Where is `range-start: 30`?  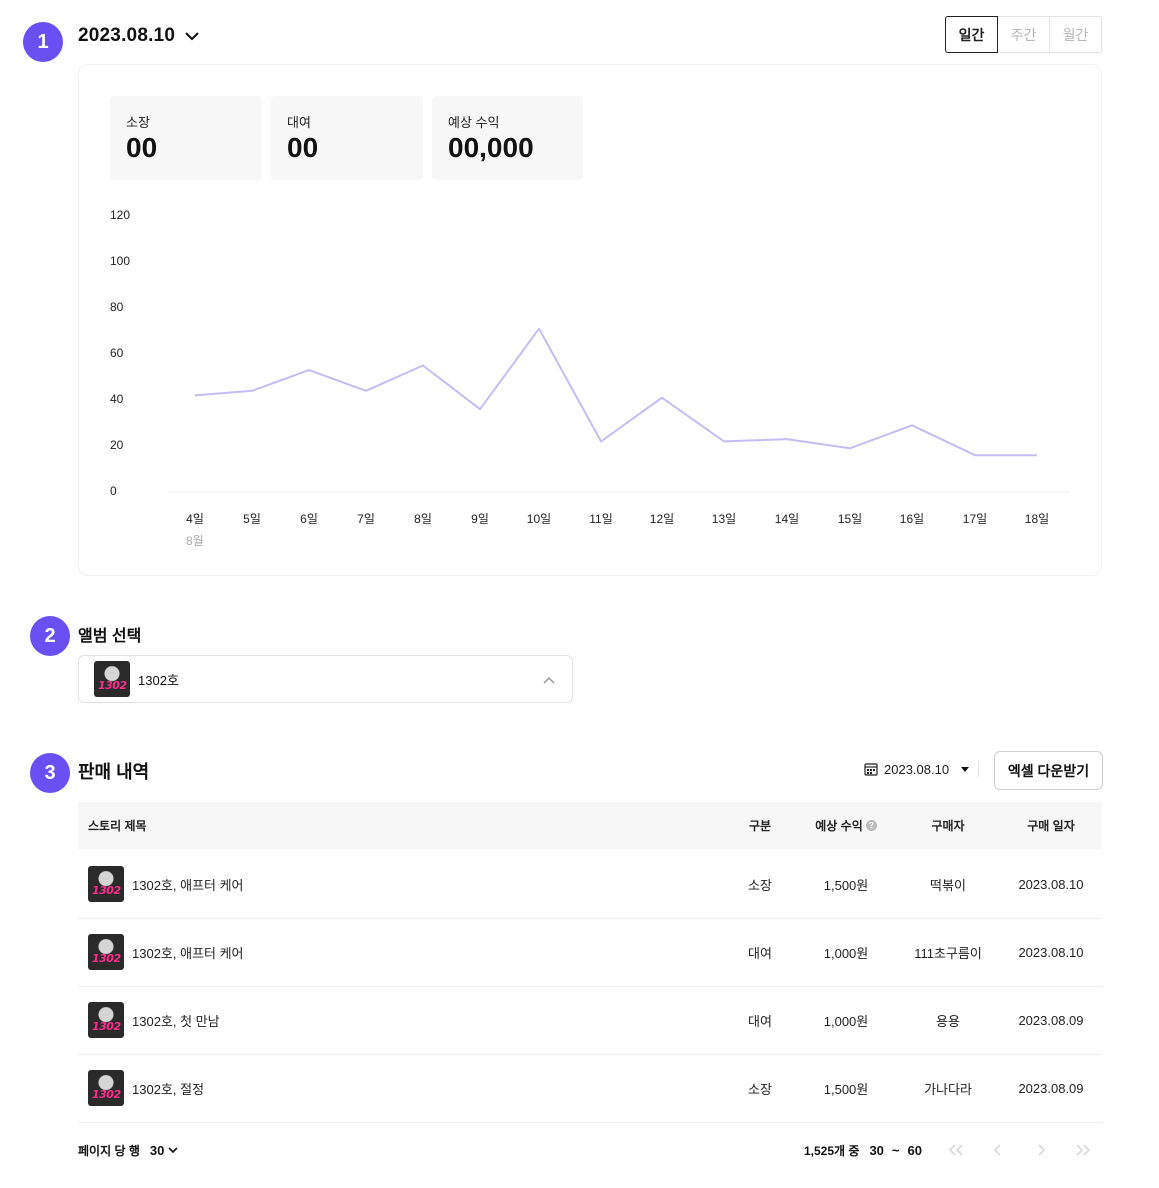
range-start: 30 is located at coordinates (876, 1150).